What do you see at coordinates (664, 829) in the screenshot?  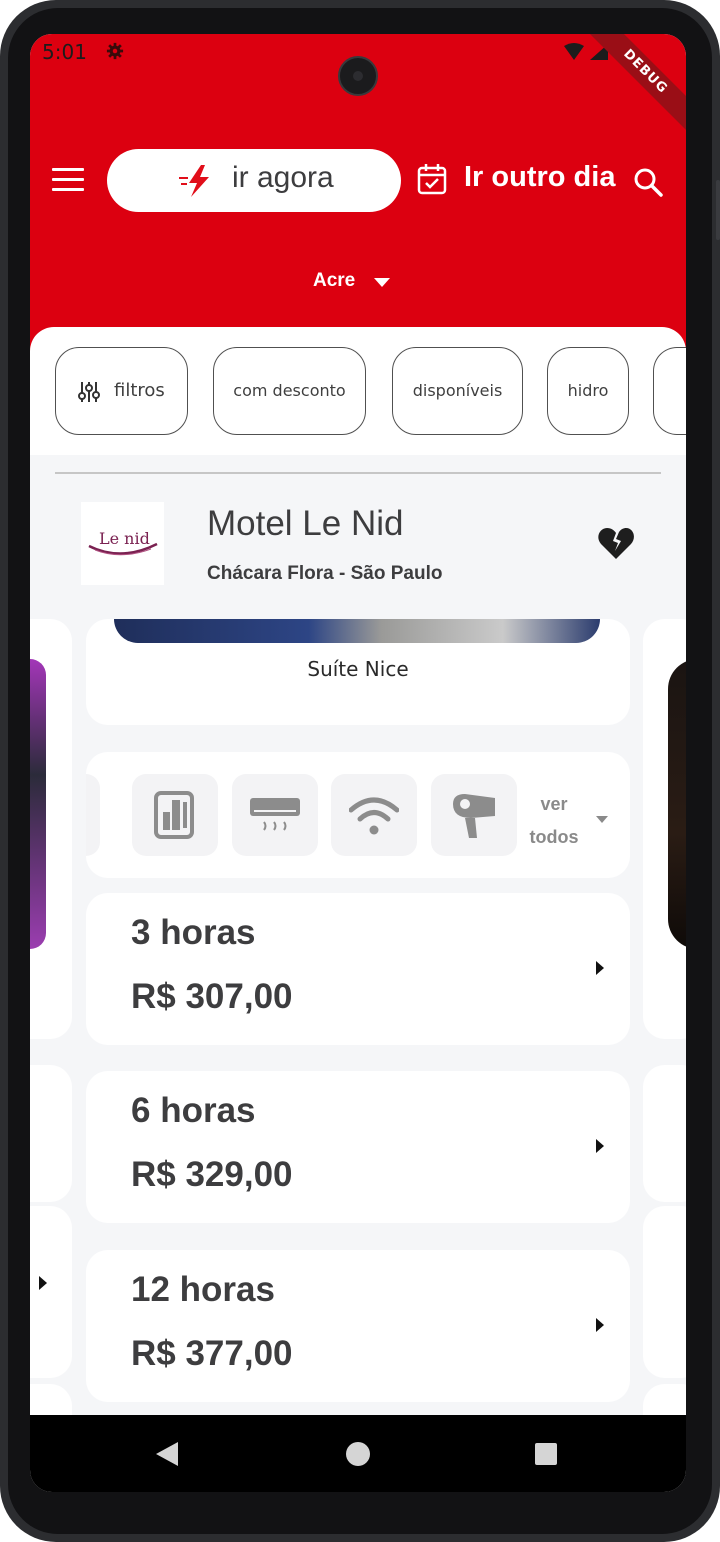 I see `next-suite-card` at bounding box center [664, 829].